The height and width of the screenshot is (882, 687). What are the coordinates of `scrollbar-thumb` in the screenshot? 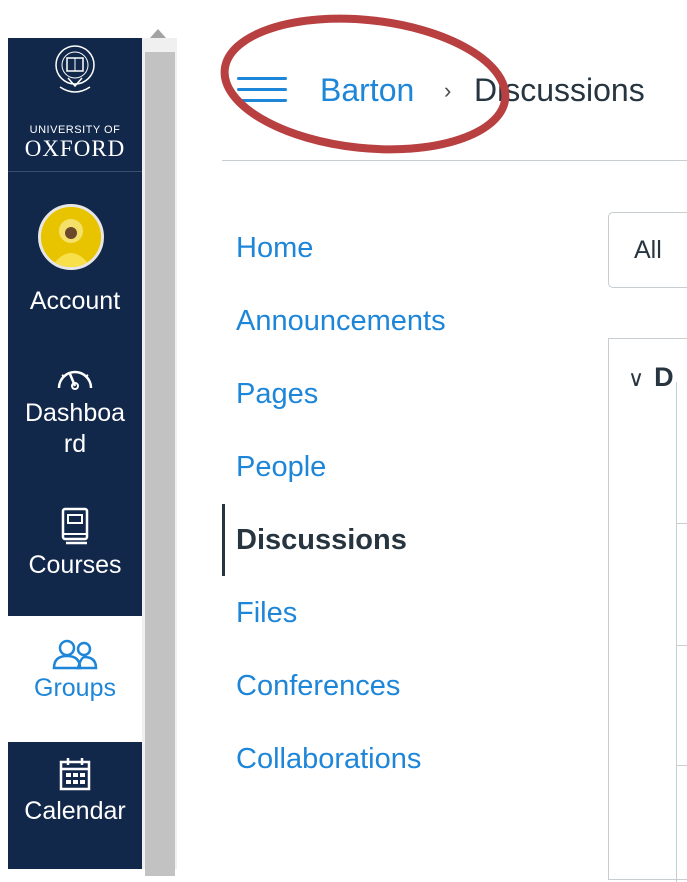 It's located at (160, 464).